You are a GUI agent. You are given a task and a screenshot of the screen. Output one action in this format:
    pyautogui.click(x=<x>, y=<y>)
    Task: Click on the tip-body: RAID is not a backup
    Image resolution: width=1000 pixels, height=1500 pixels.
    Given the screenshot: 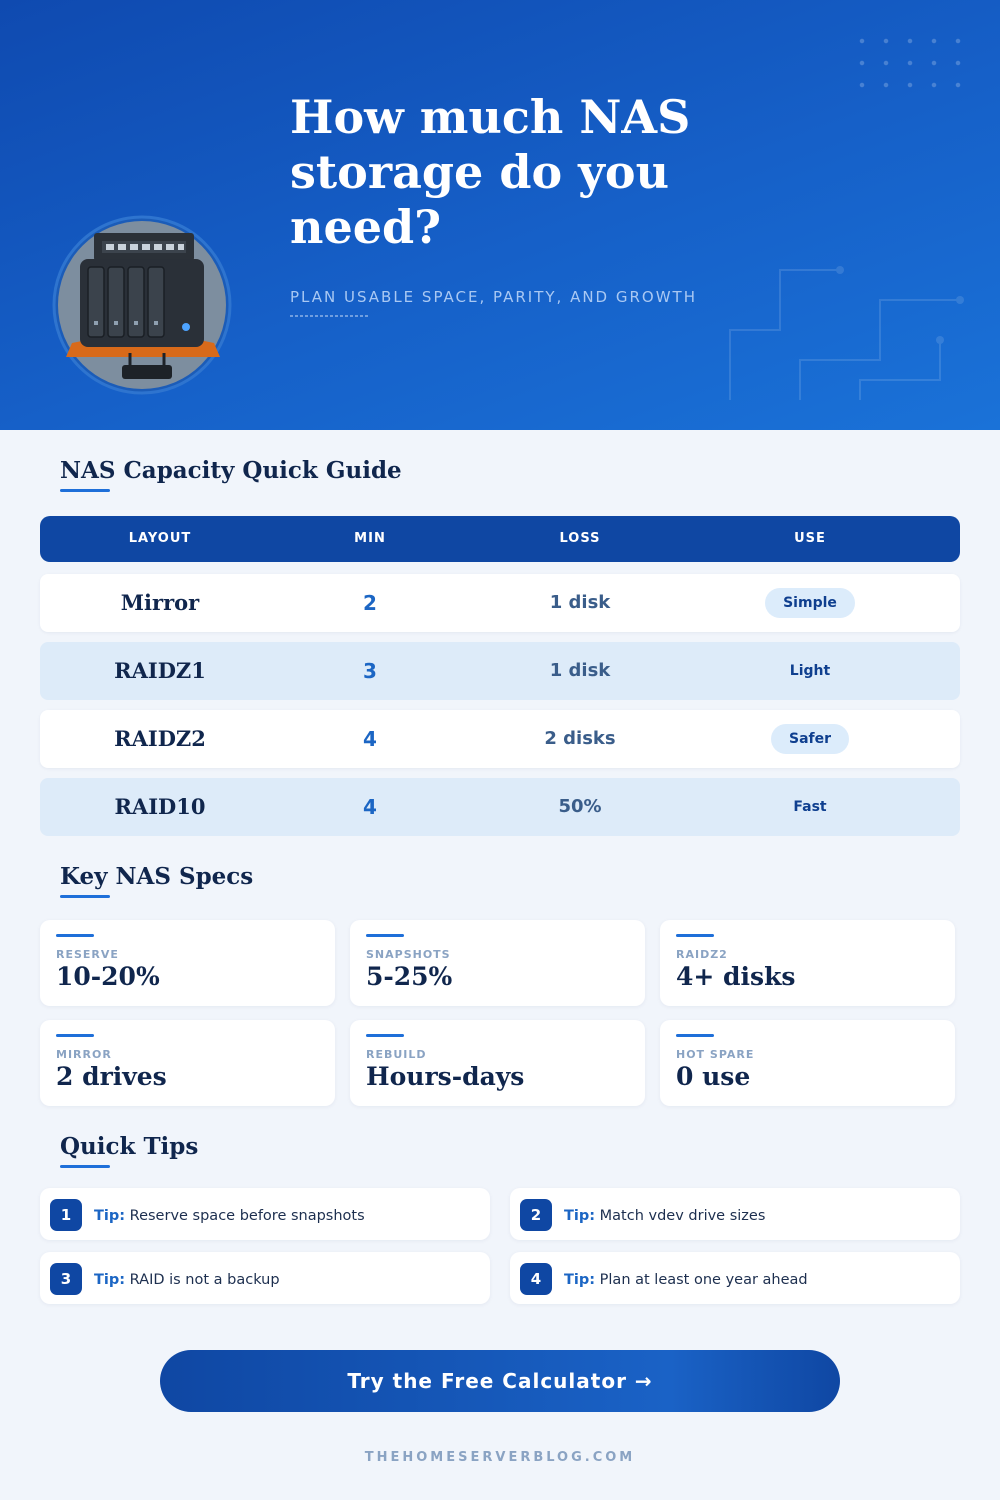 What is the action you would take?
    pyautogui.click(x=204, y=1280)
    